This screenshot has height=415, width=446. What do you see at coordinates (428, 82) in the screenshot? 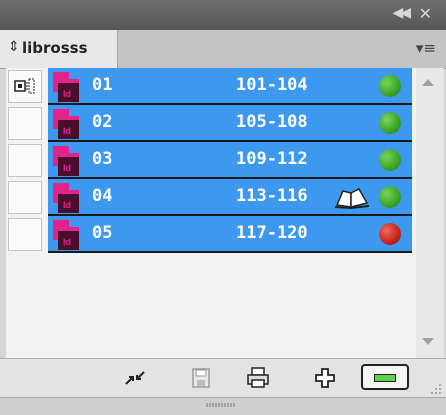
I see `scroll-up-arrow-icon` at bounding box center [428, 82].